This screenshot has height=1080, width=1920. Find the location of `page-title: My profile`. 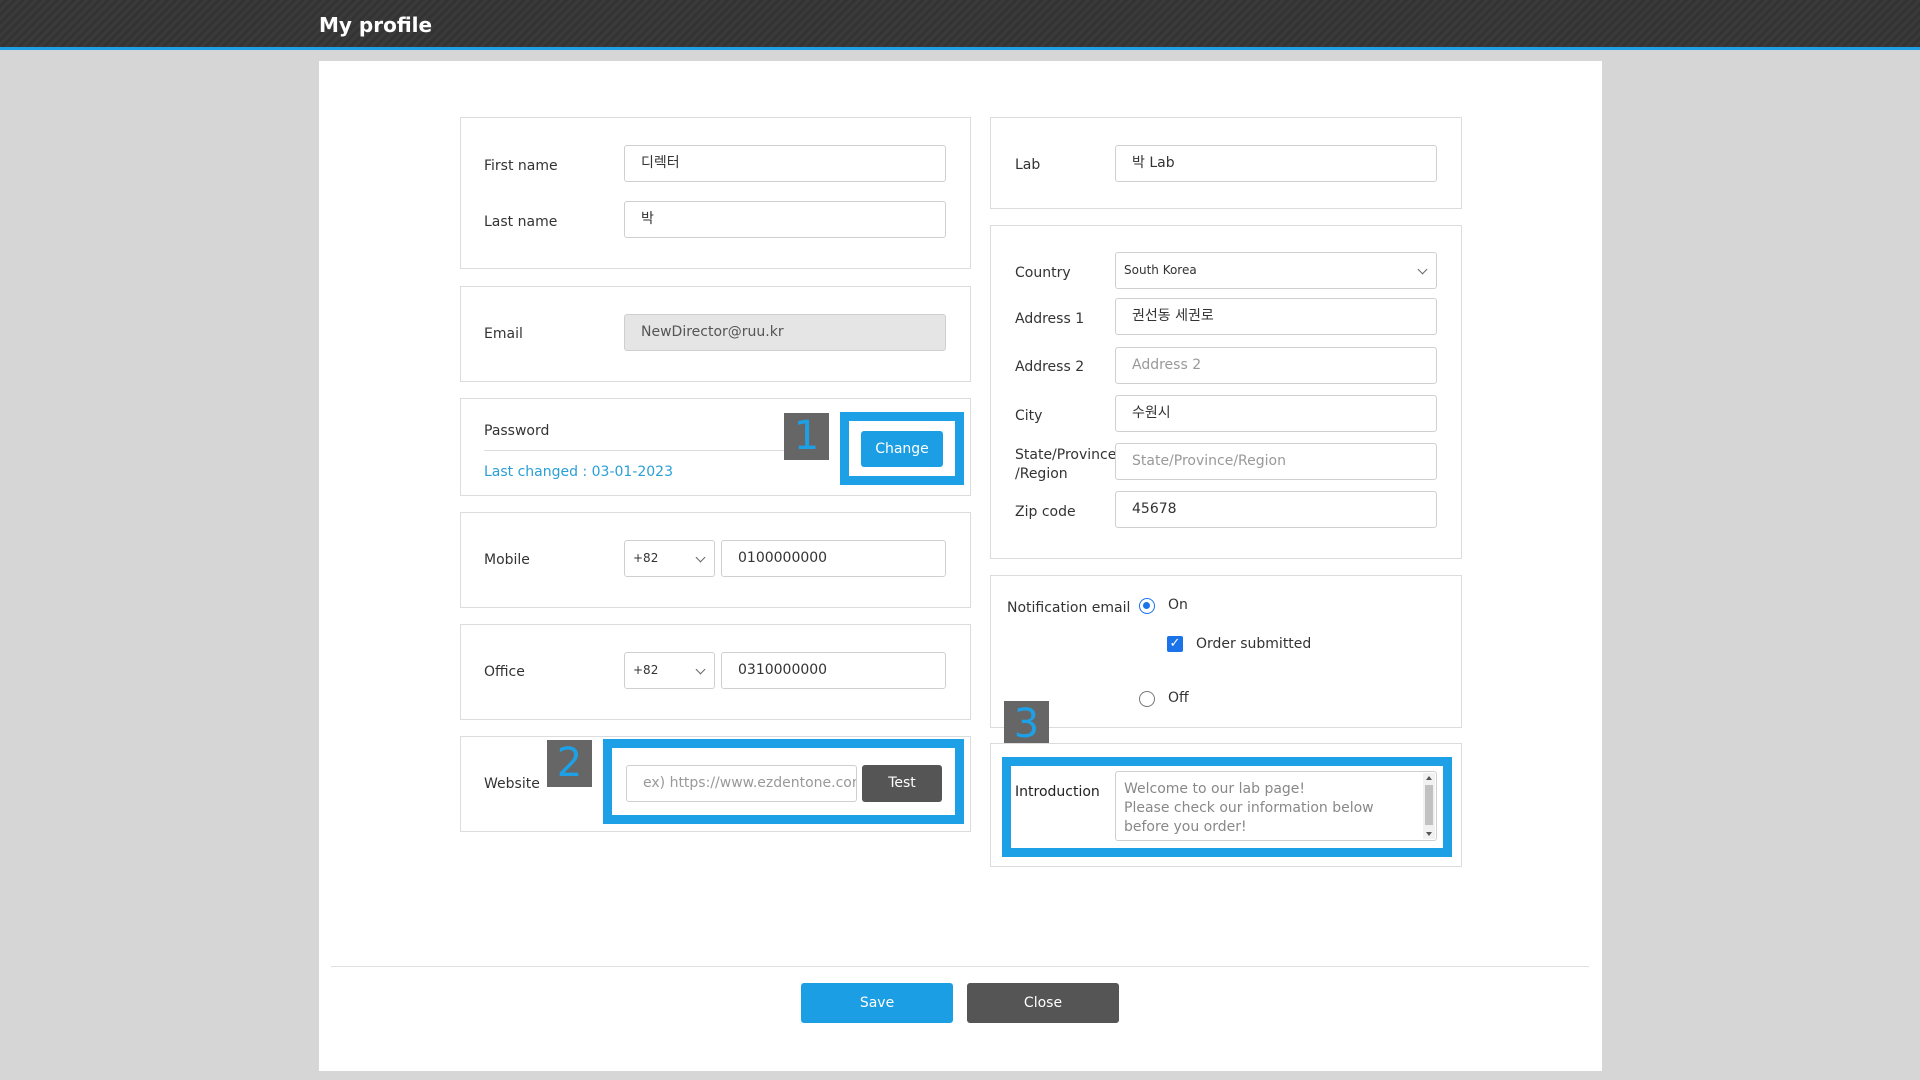

page-title: My profile is located at coordinates (376, 25).